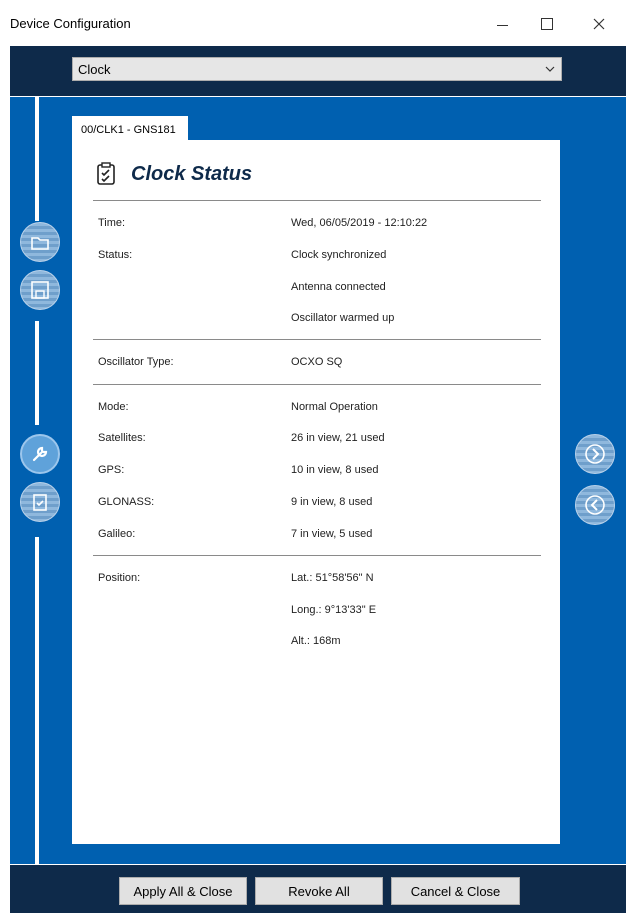  What do you see at coordinates (332, 578) in the screenshot?
I see `latitude-value: Lat.: 51°58'56" N` at bounding box center [332, 578].